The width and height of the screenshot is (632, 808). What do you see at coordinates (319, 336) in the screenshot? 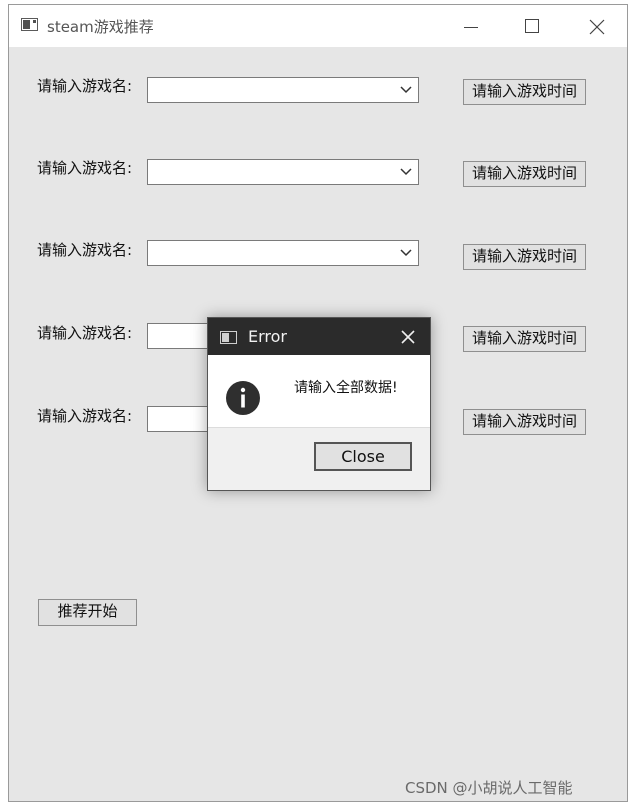
I see `dialog-title-bar: Error` at bounding box center [319, 336].